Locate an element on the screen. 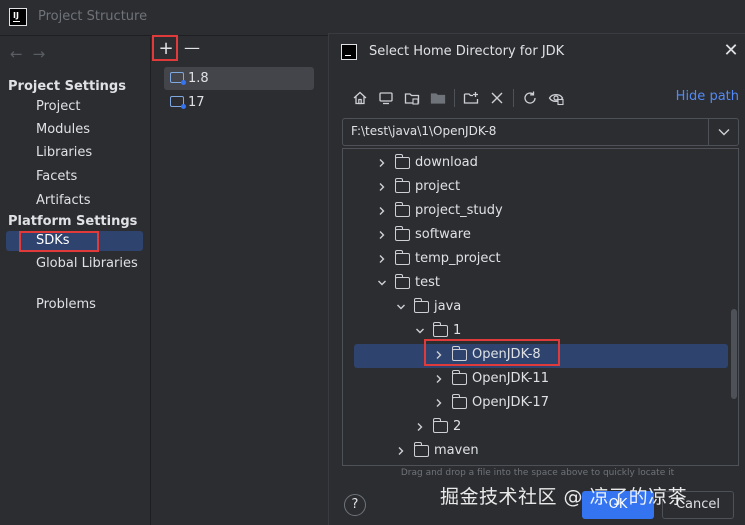 The height and width of the screenshot is (525, 745). tree-row-label: project_study is located at coordinates (459, 210).